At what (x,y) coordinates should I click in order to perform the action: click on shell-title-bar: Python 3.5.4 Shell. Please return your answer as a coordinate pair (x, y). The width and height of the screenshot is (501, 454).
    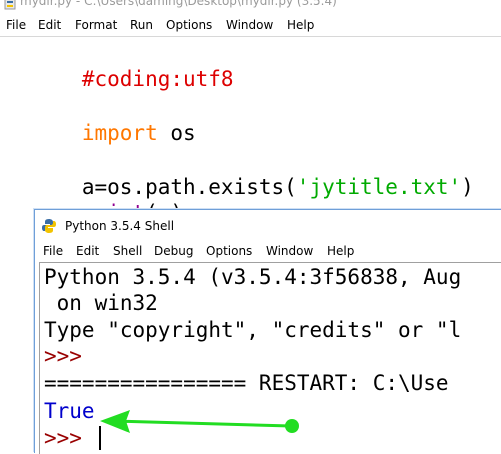
    Looking at the image, I should click on (268, 225).